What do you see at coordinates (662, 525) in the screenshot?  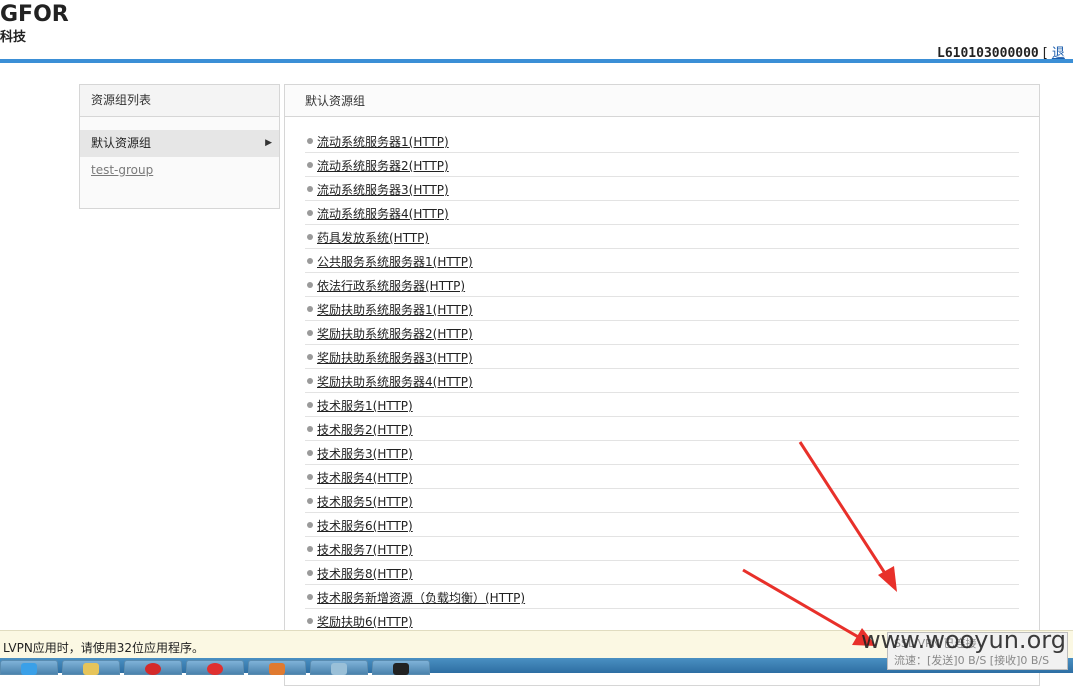 I see `resource-item: 技术服务6(HTTP)` at bounding box center [662, 525].